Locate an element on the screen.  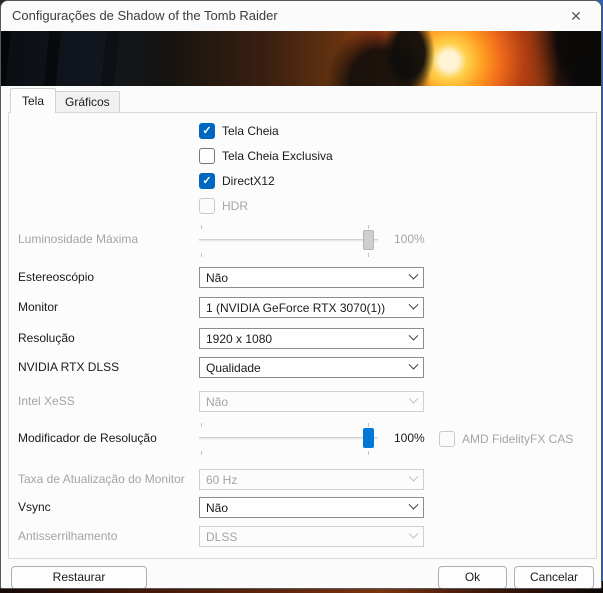
intel-xess-label: Intel XeSS is located at coordinates (46, 401).